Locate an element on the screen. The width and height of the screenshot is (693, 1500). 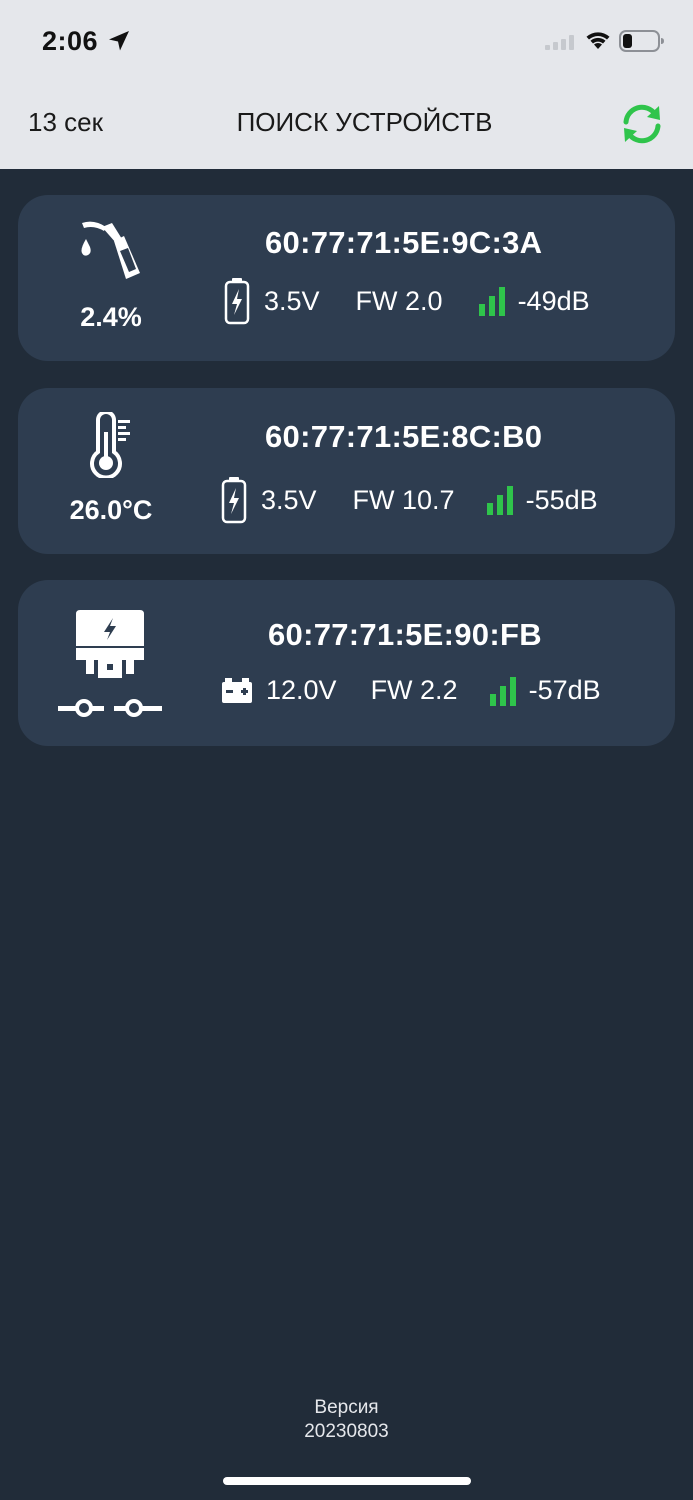
thermometer-icon is located at coordinates (110, 445).